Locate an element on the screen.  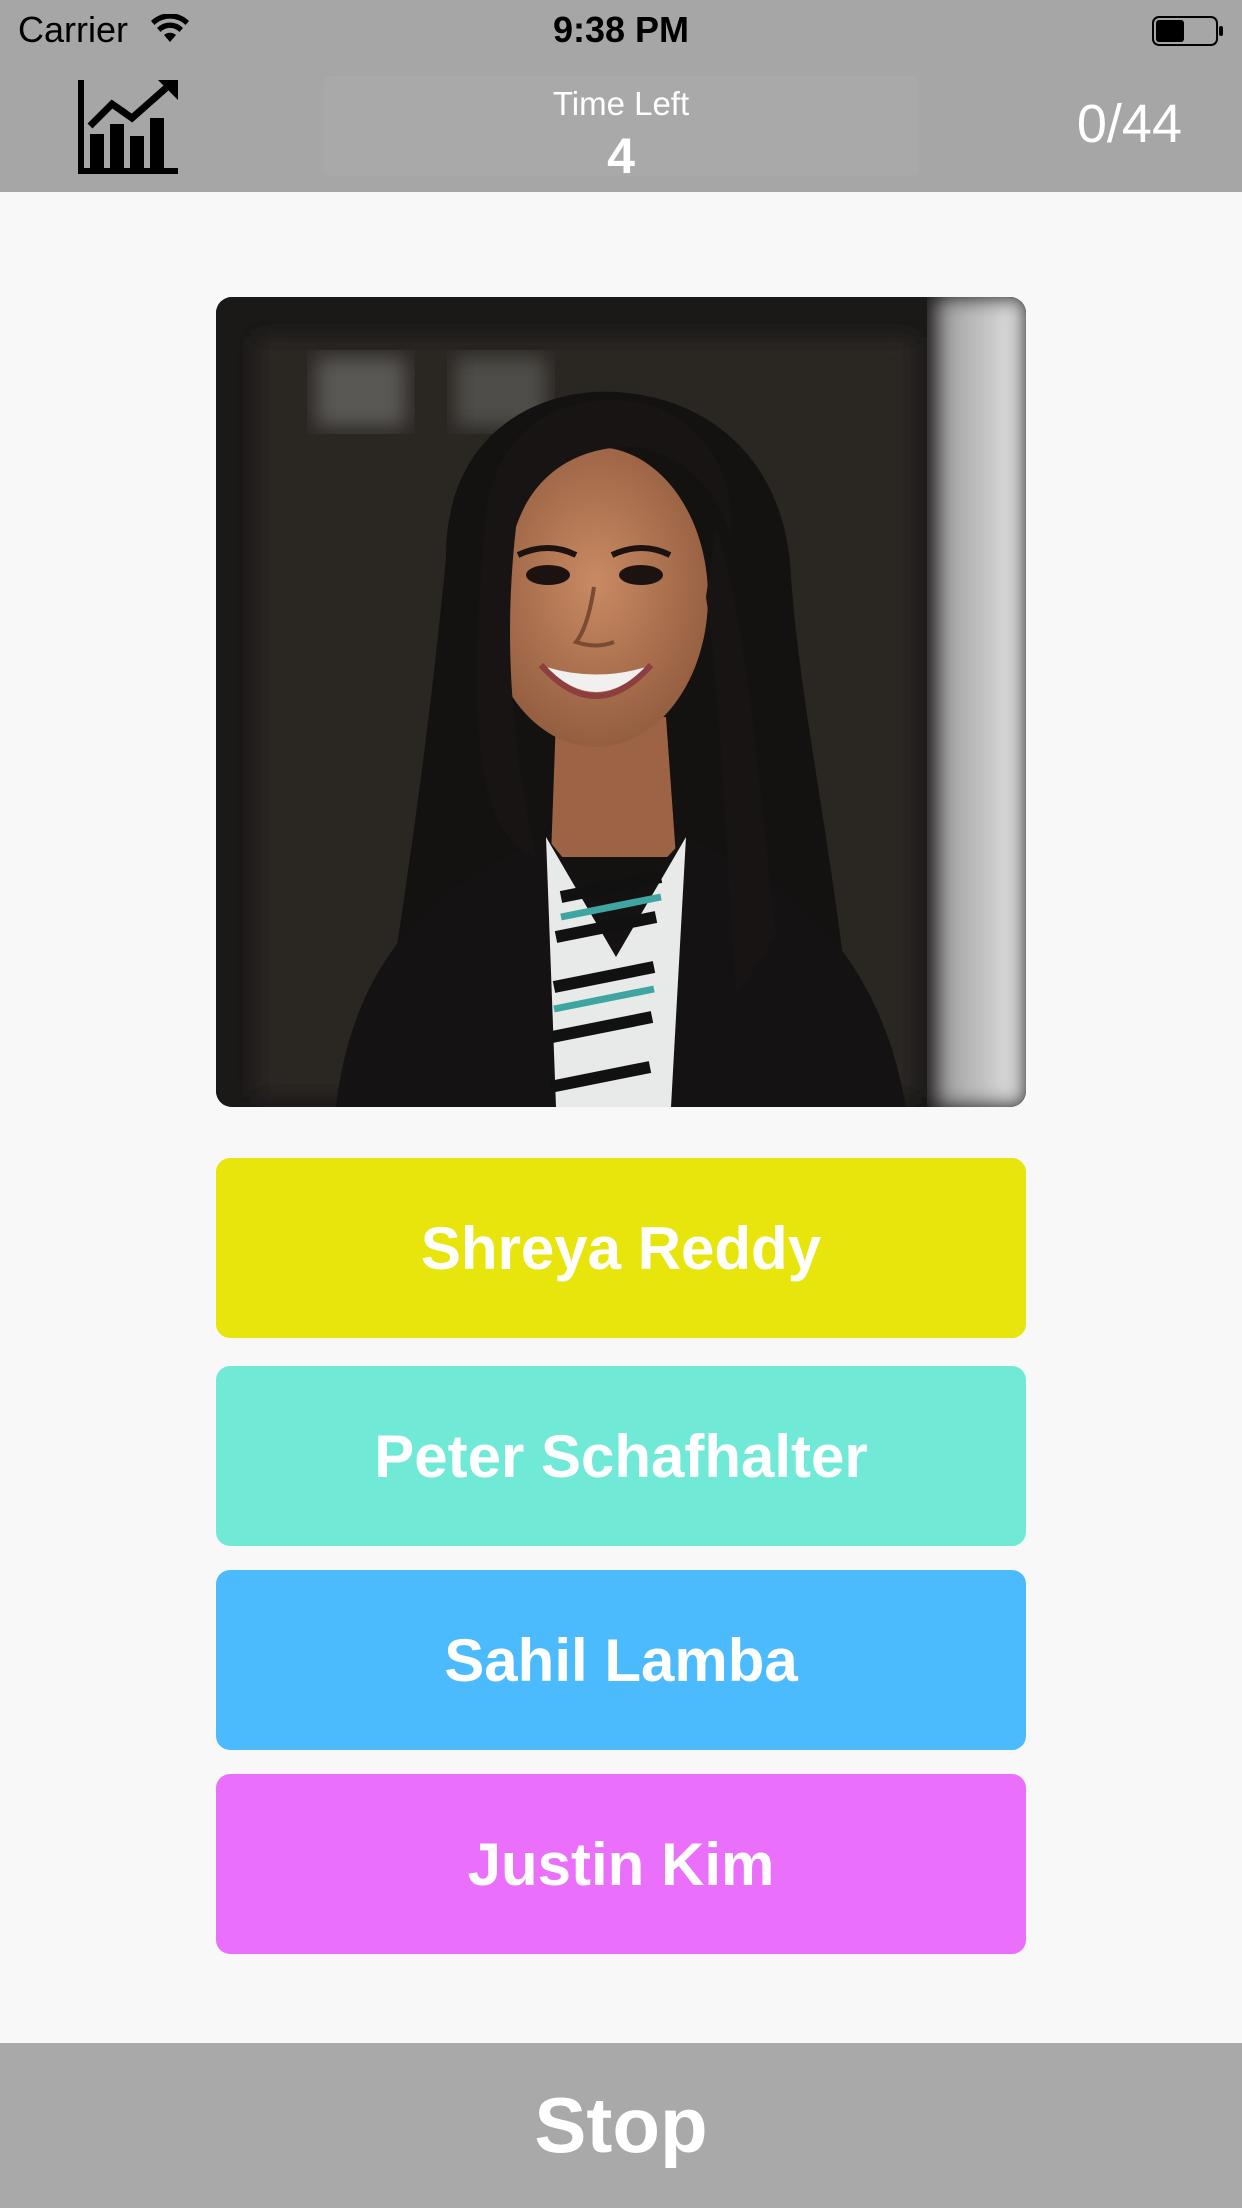
answer-button-1: Shreya Reddy is located at coordinates (621, 1248).